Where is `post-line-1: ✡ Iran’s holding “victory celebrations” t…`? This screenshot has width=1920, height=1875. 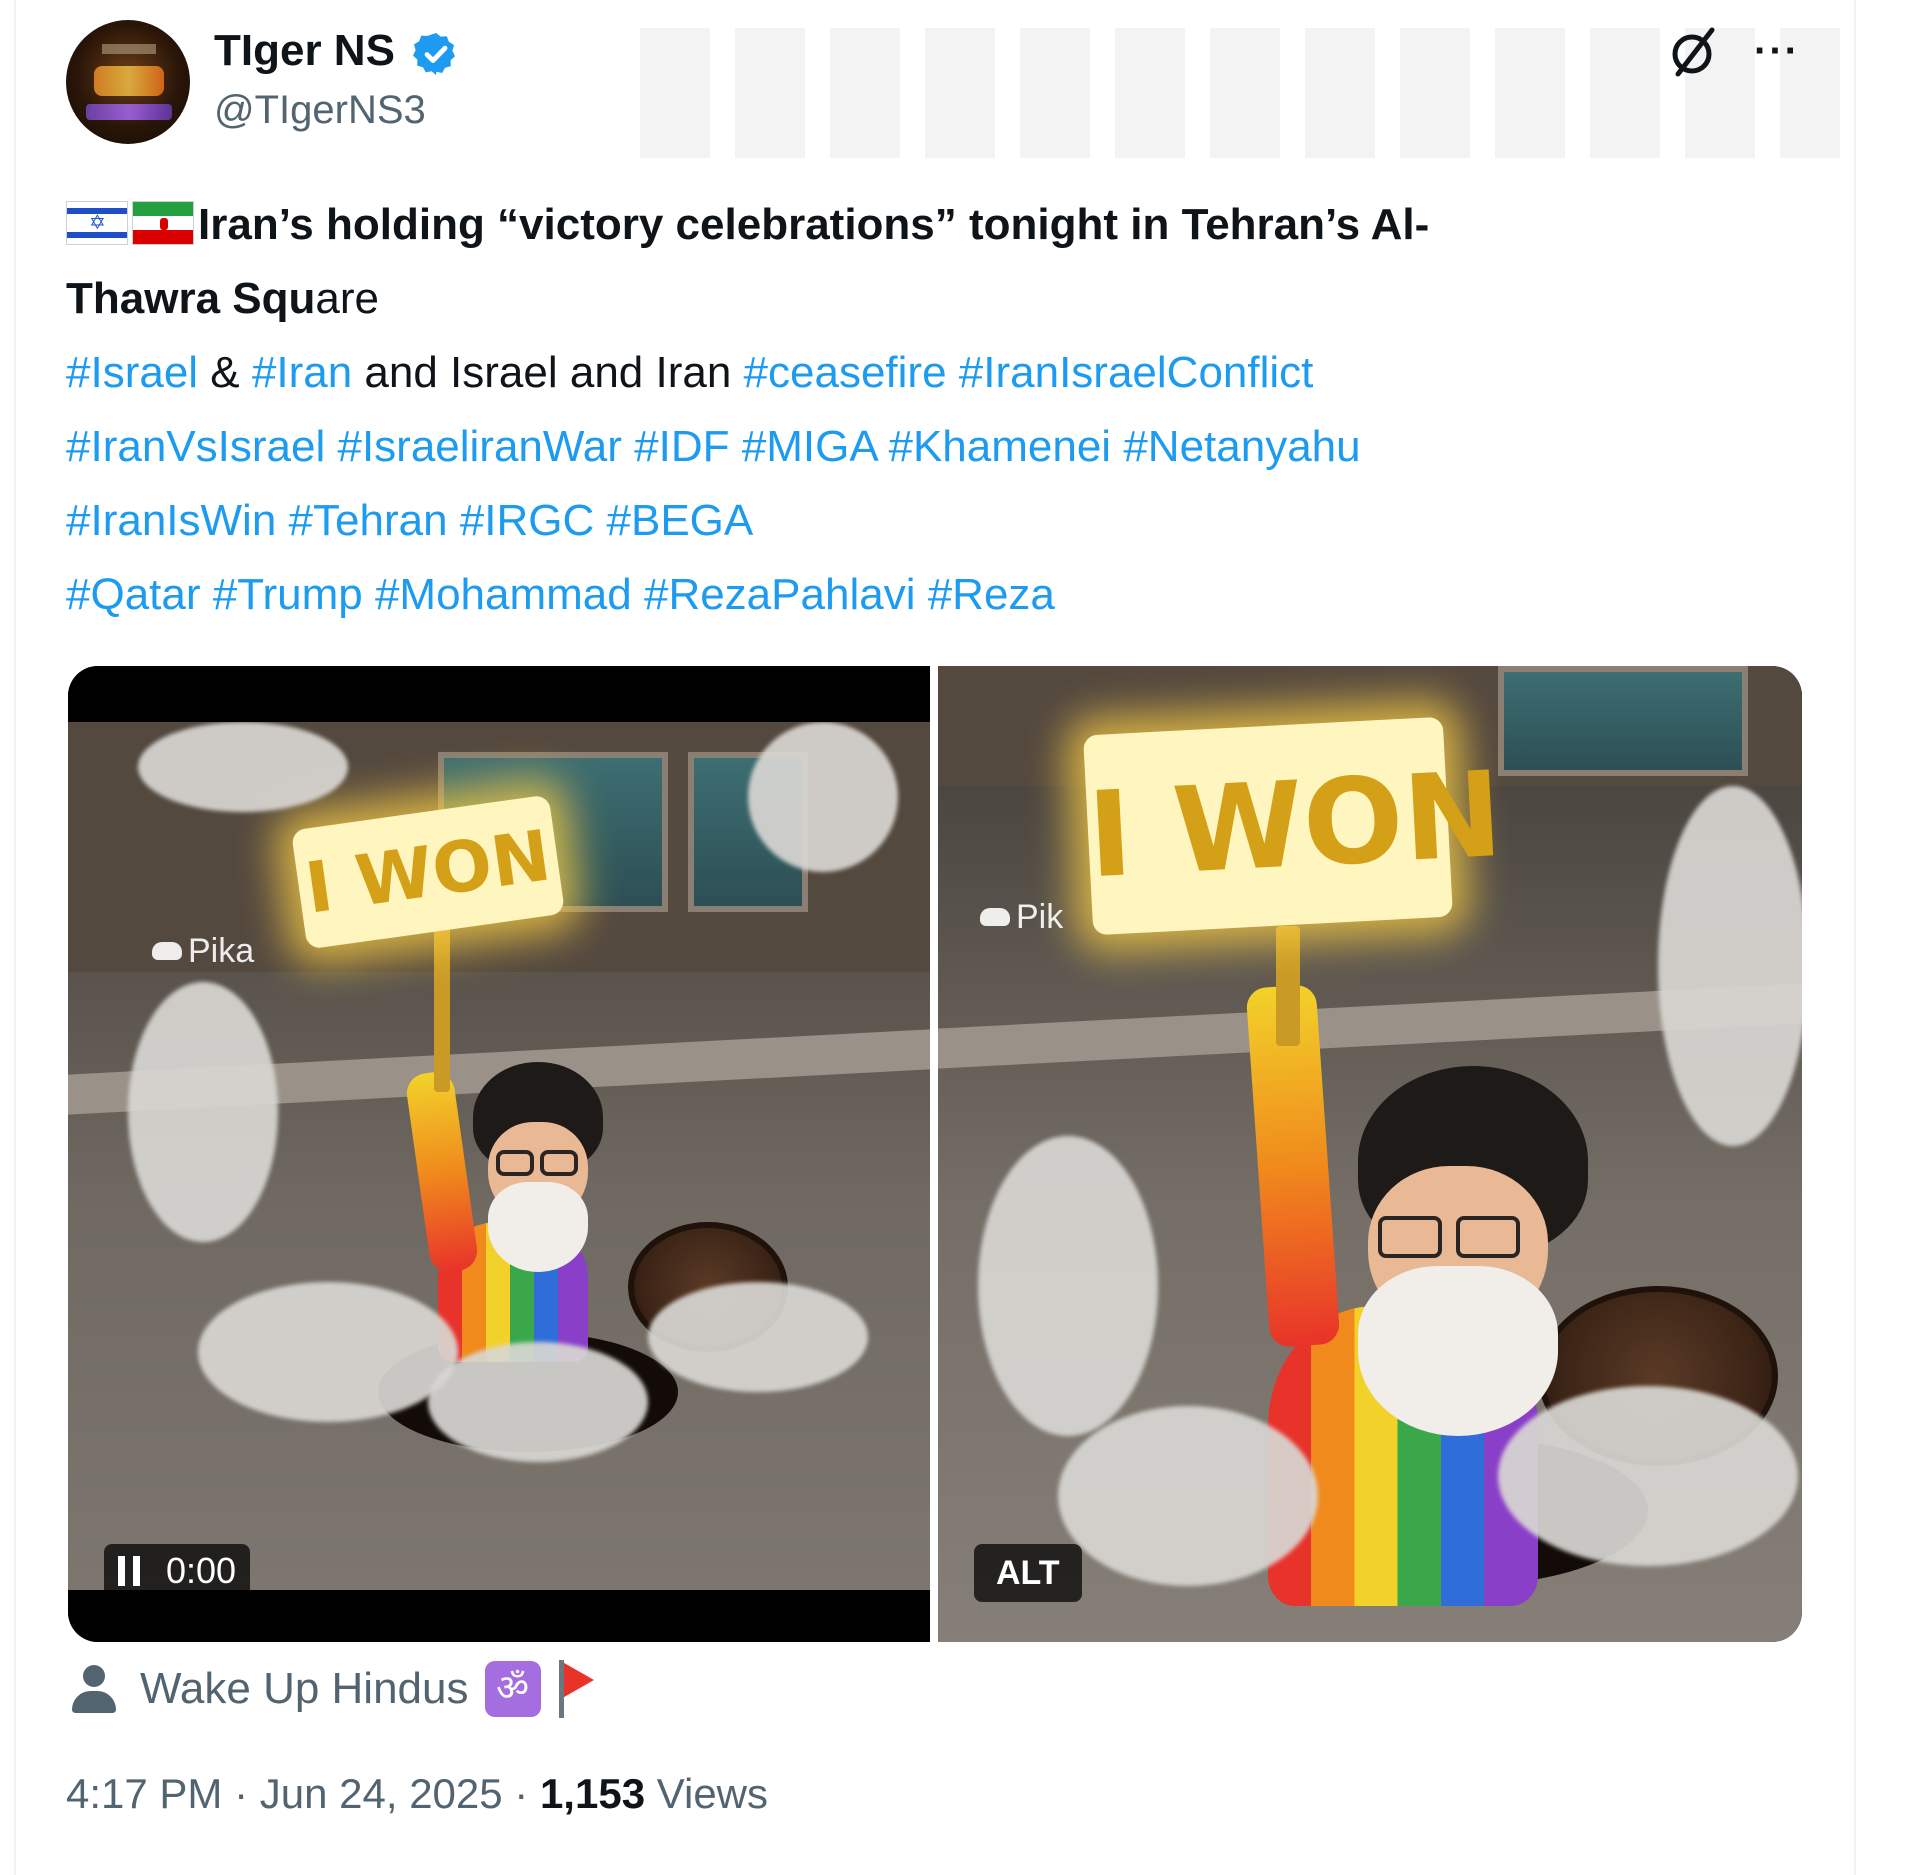 post-line-1: ✡ Iran’s holding “victory celebrations” t… is located at coordinates (916, 225).